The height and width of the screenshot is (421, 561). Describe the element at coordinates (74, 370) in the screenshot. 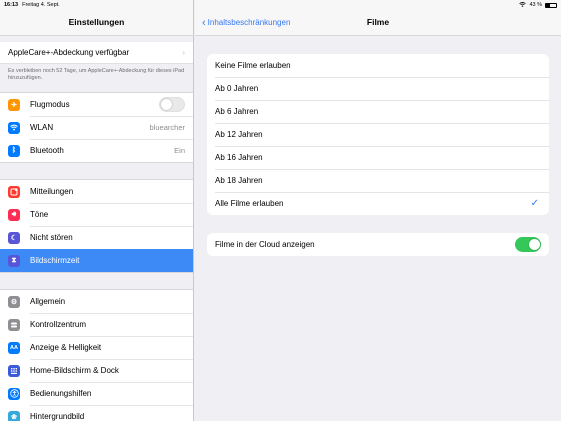

I see `sidebar-item-label: Home-Bildschirm & Dock` at that location.